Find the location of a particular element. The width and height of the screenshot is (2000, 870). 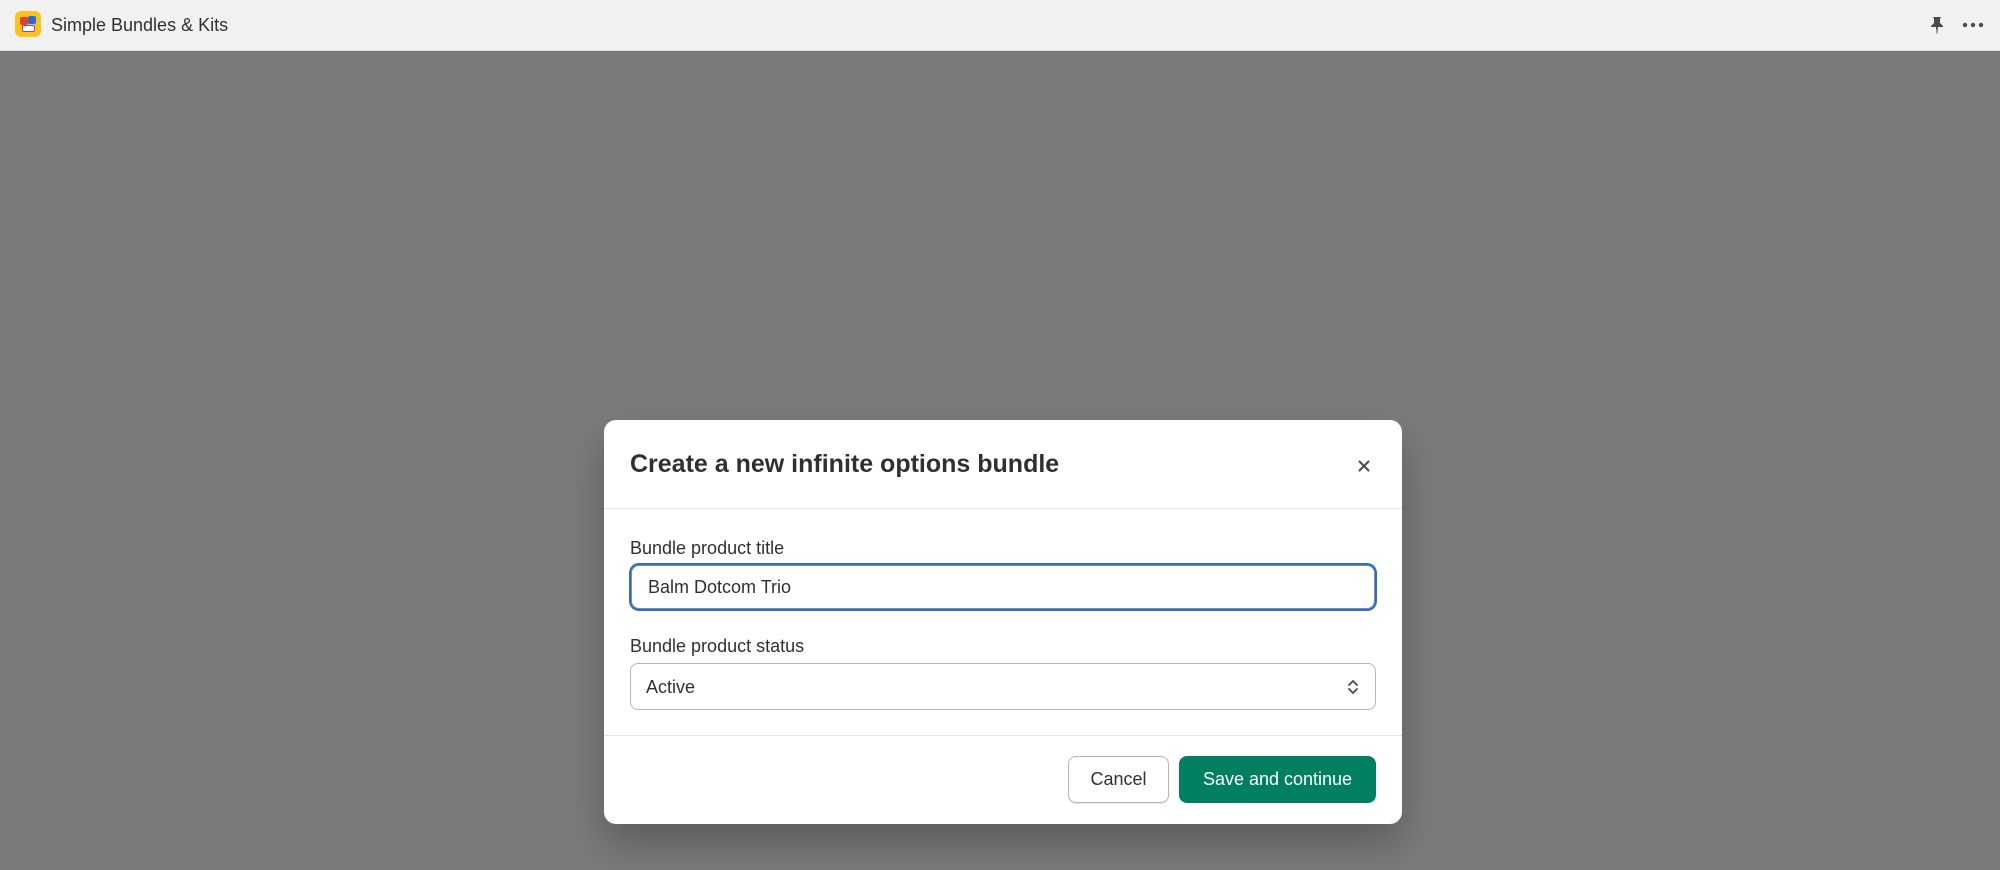

app-title: Simple Bundles & Kits is located at coordinates (140, 25).